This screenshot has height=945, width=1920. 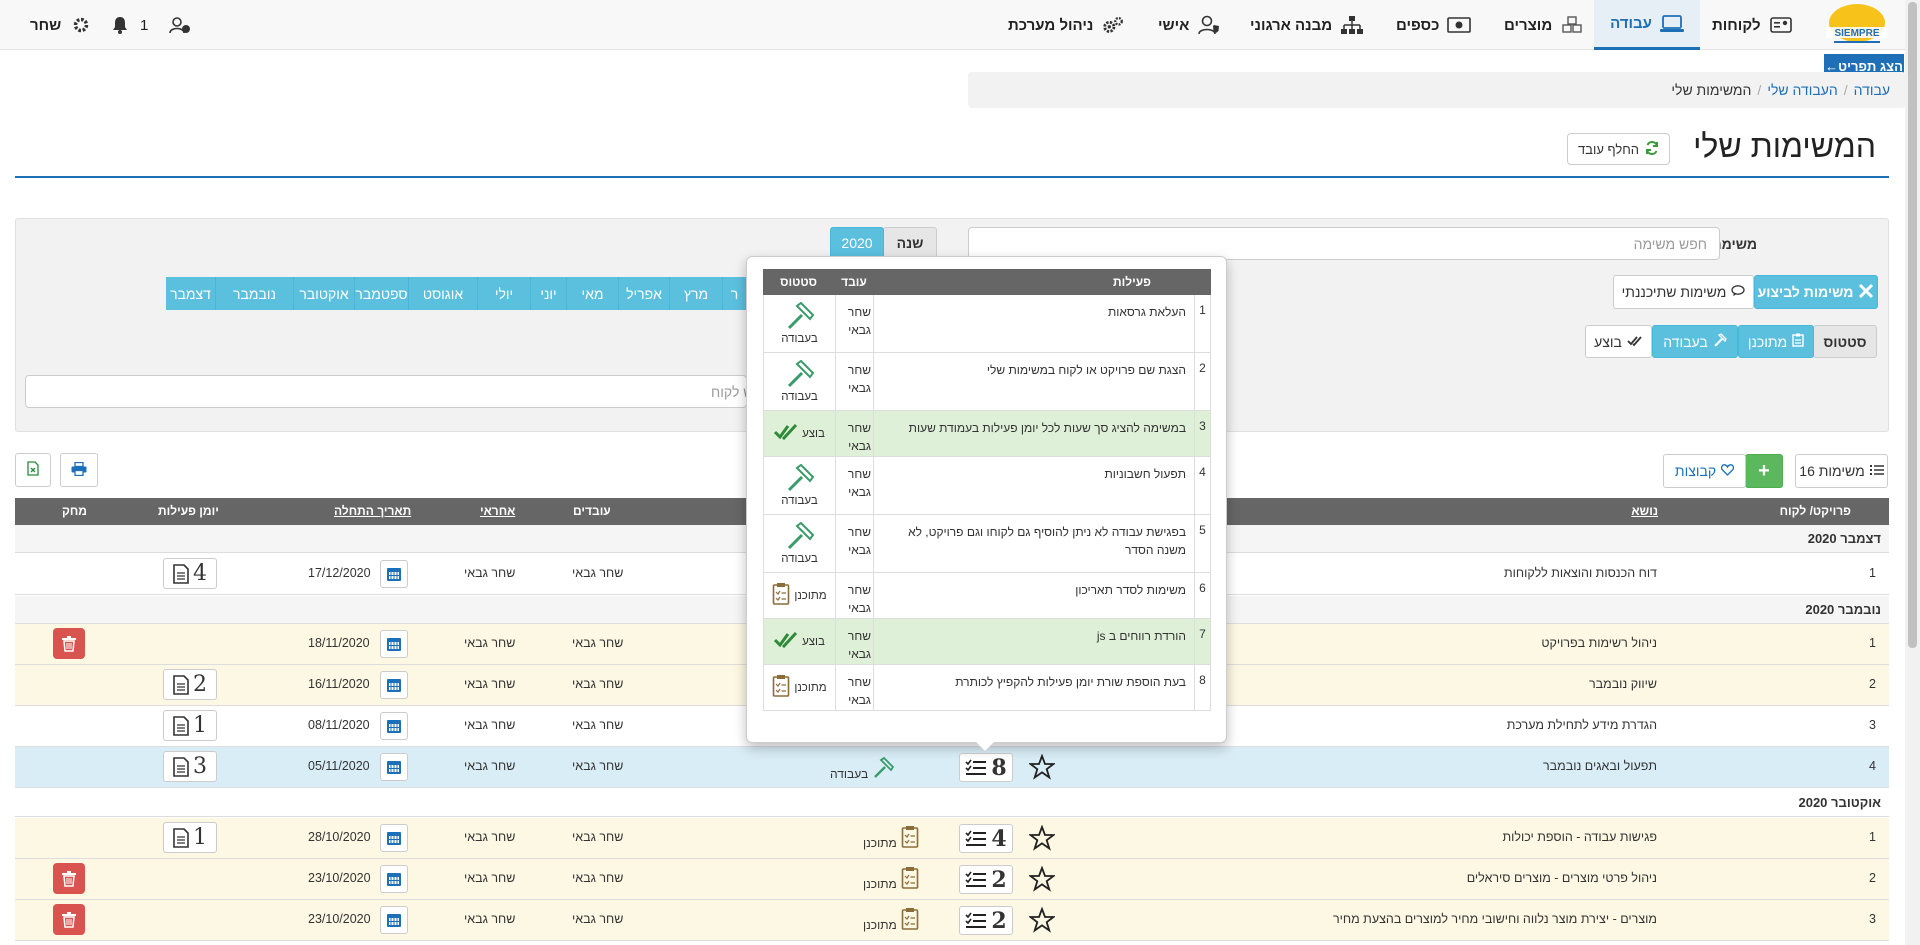 I want to click on user-status-button, so click(x=180, y=25).